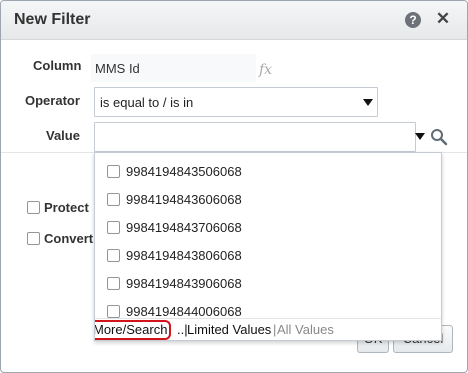 The height and width of the screenshot is (373, 468). Describe the element at coordinates (236, 102) in the screenshot. I see `operator-select: is equal to / is in` at that location.